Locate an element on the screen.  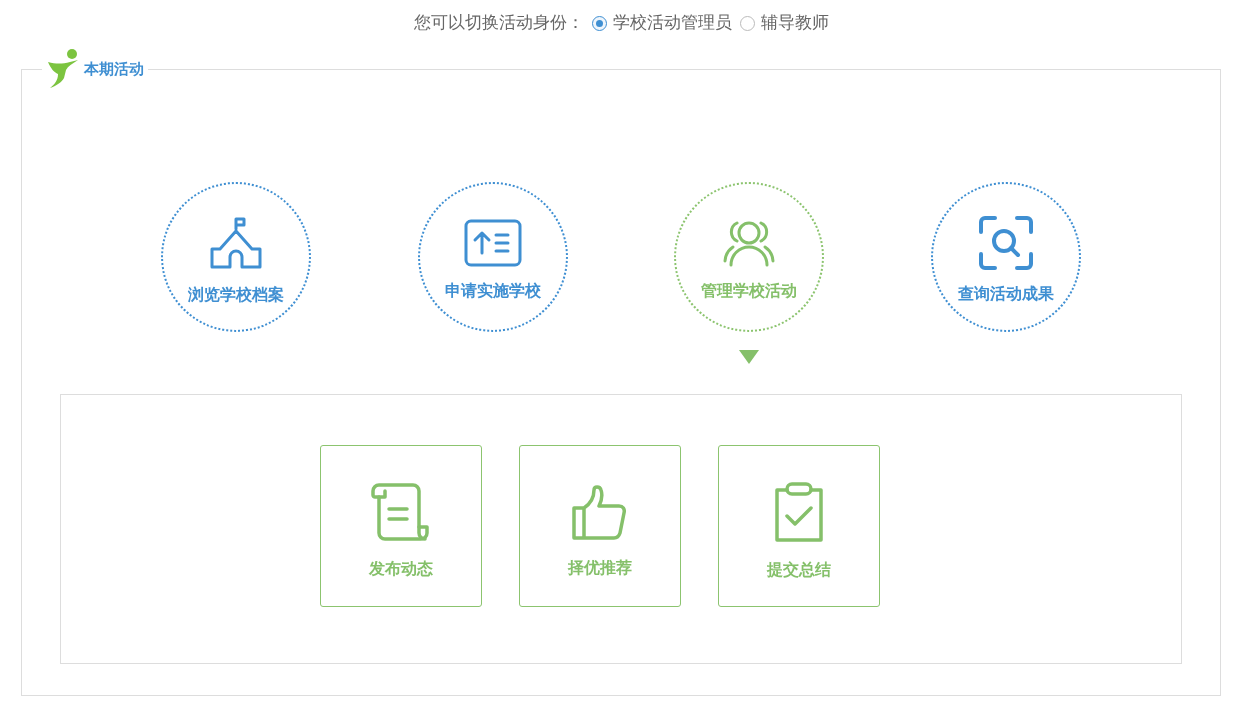
scan-search-icon is located at coordinates (1005, 243).